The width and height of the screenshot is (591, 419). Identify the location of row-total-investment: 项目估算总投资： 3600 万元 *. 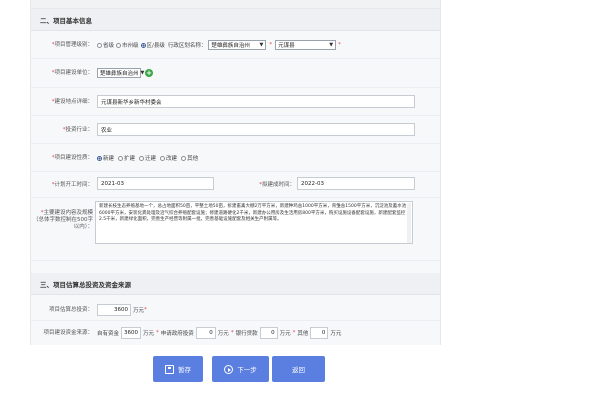
(235, 310).